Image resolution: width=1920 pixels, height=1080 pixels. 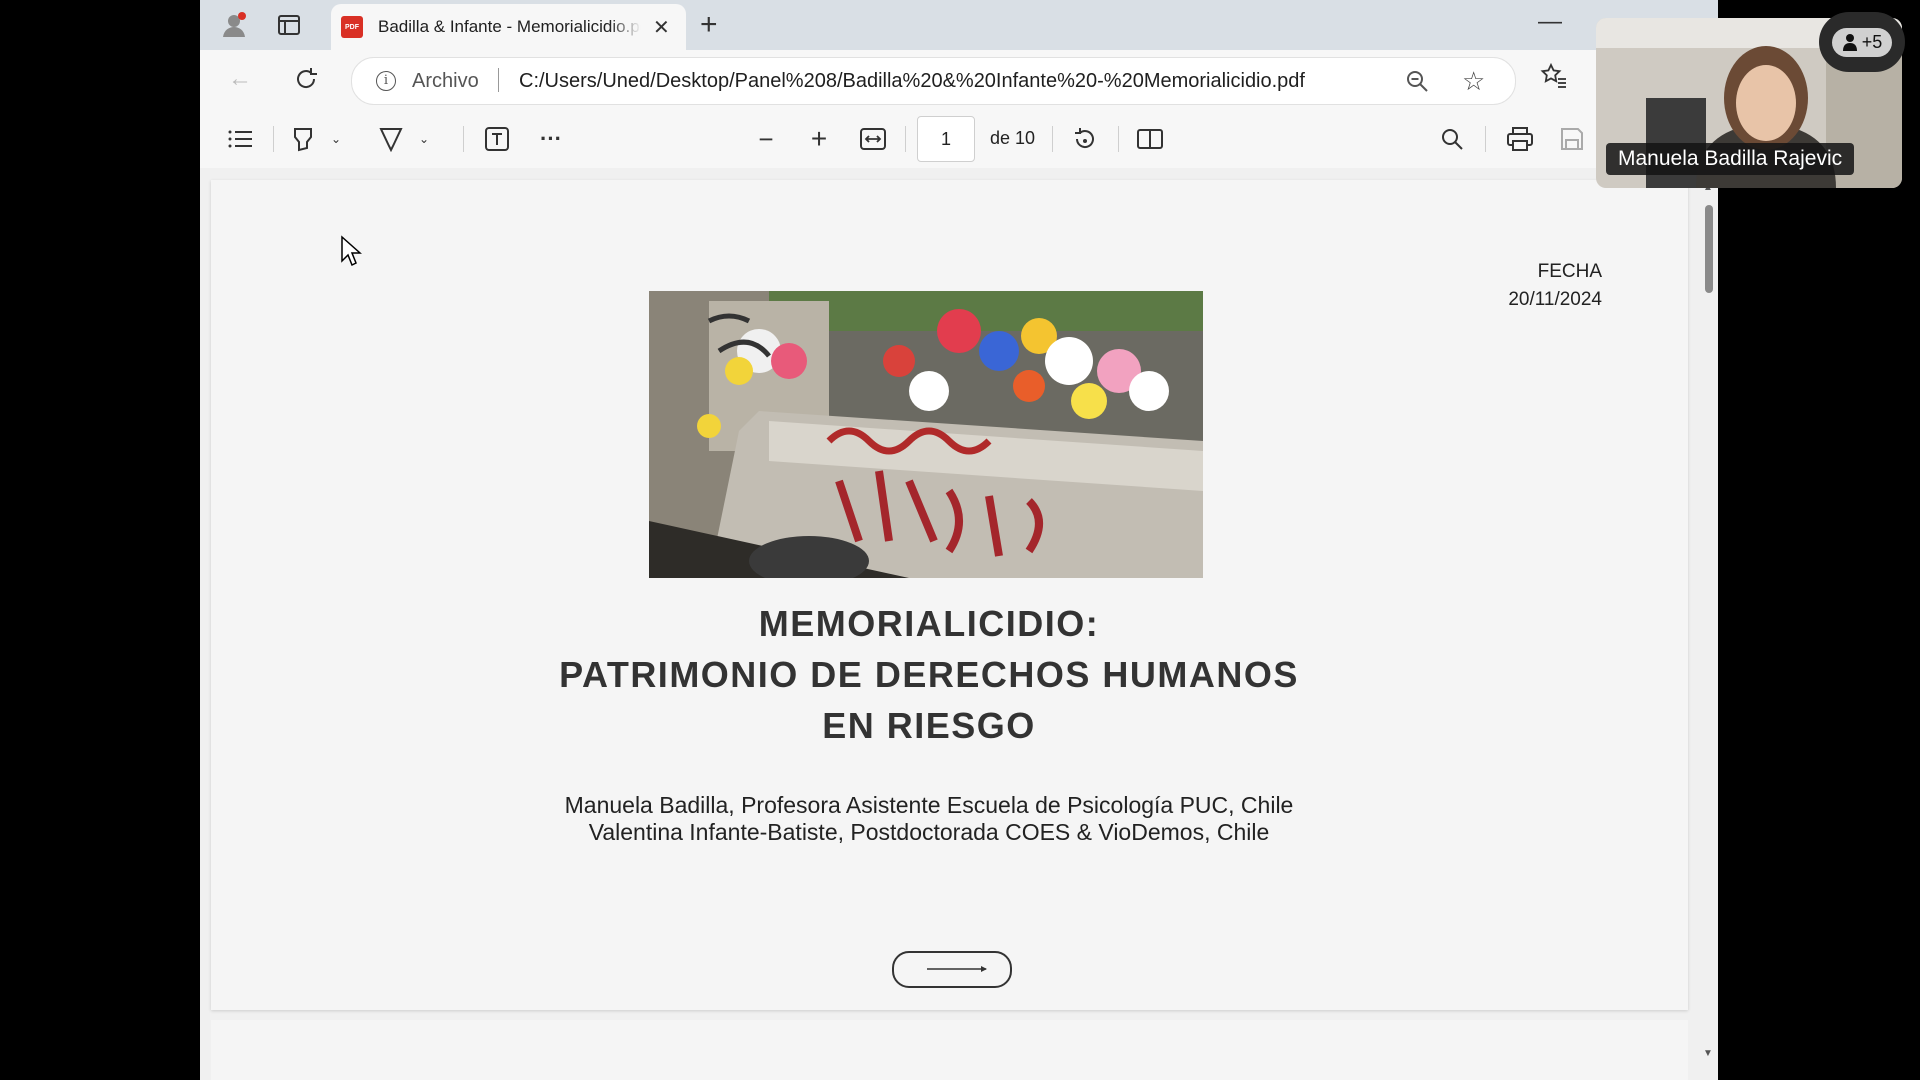 What do you see at coordinates (386, 81) in the screenshot?
I see `info-icon: i` at bounding box center [386, 81].